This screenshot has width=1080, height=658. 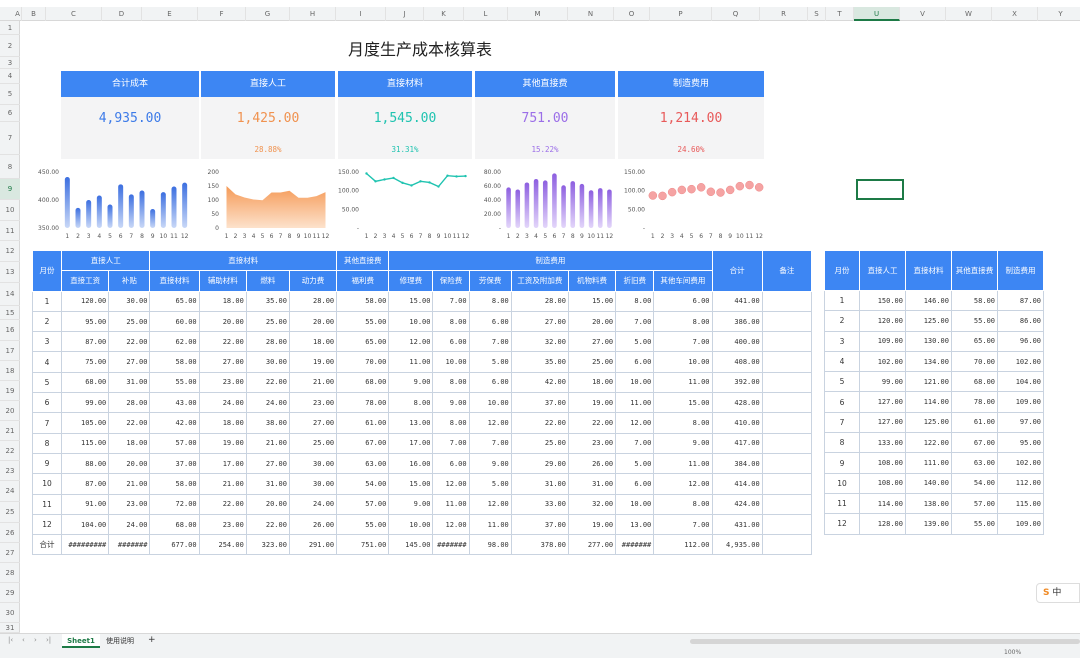 What do you see at coordinates (85, 545) in the screenshot?
I see `table-cell: #########` at bounding box center [85, 545].